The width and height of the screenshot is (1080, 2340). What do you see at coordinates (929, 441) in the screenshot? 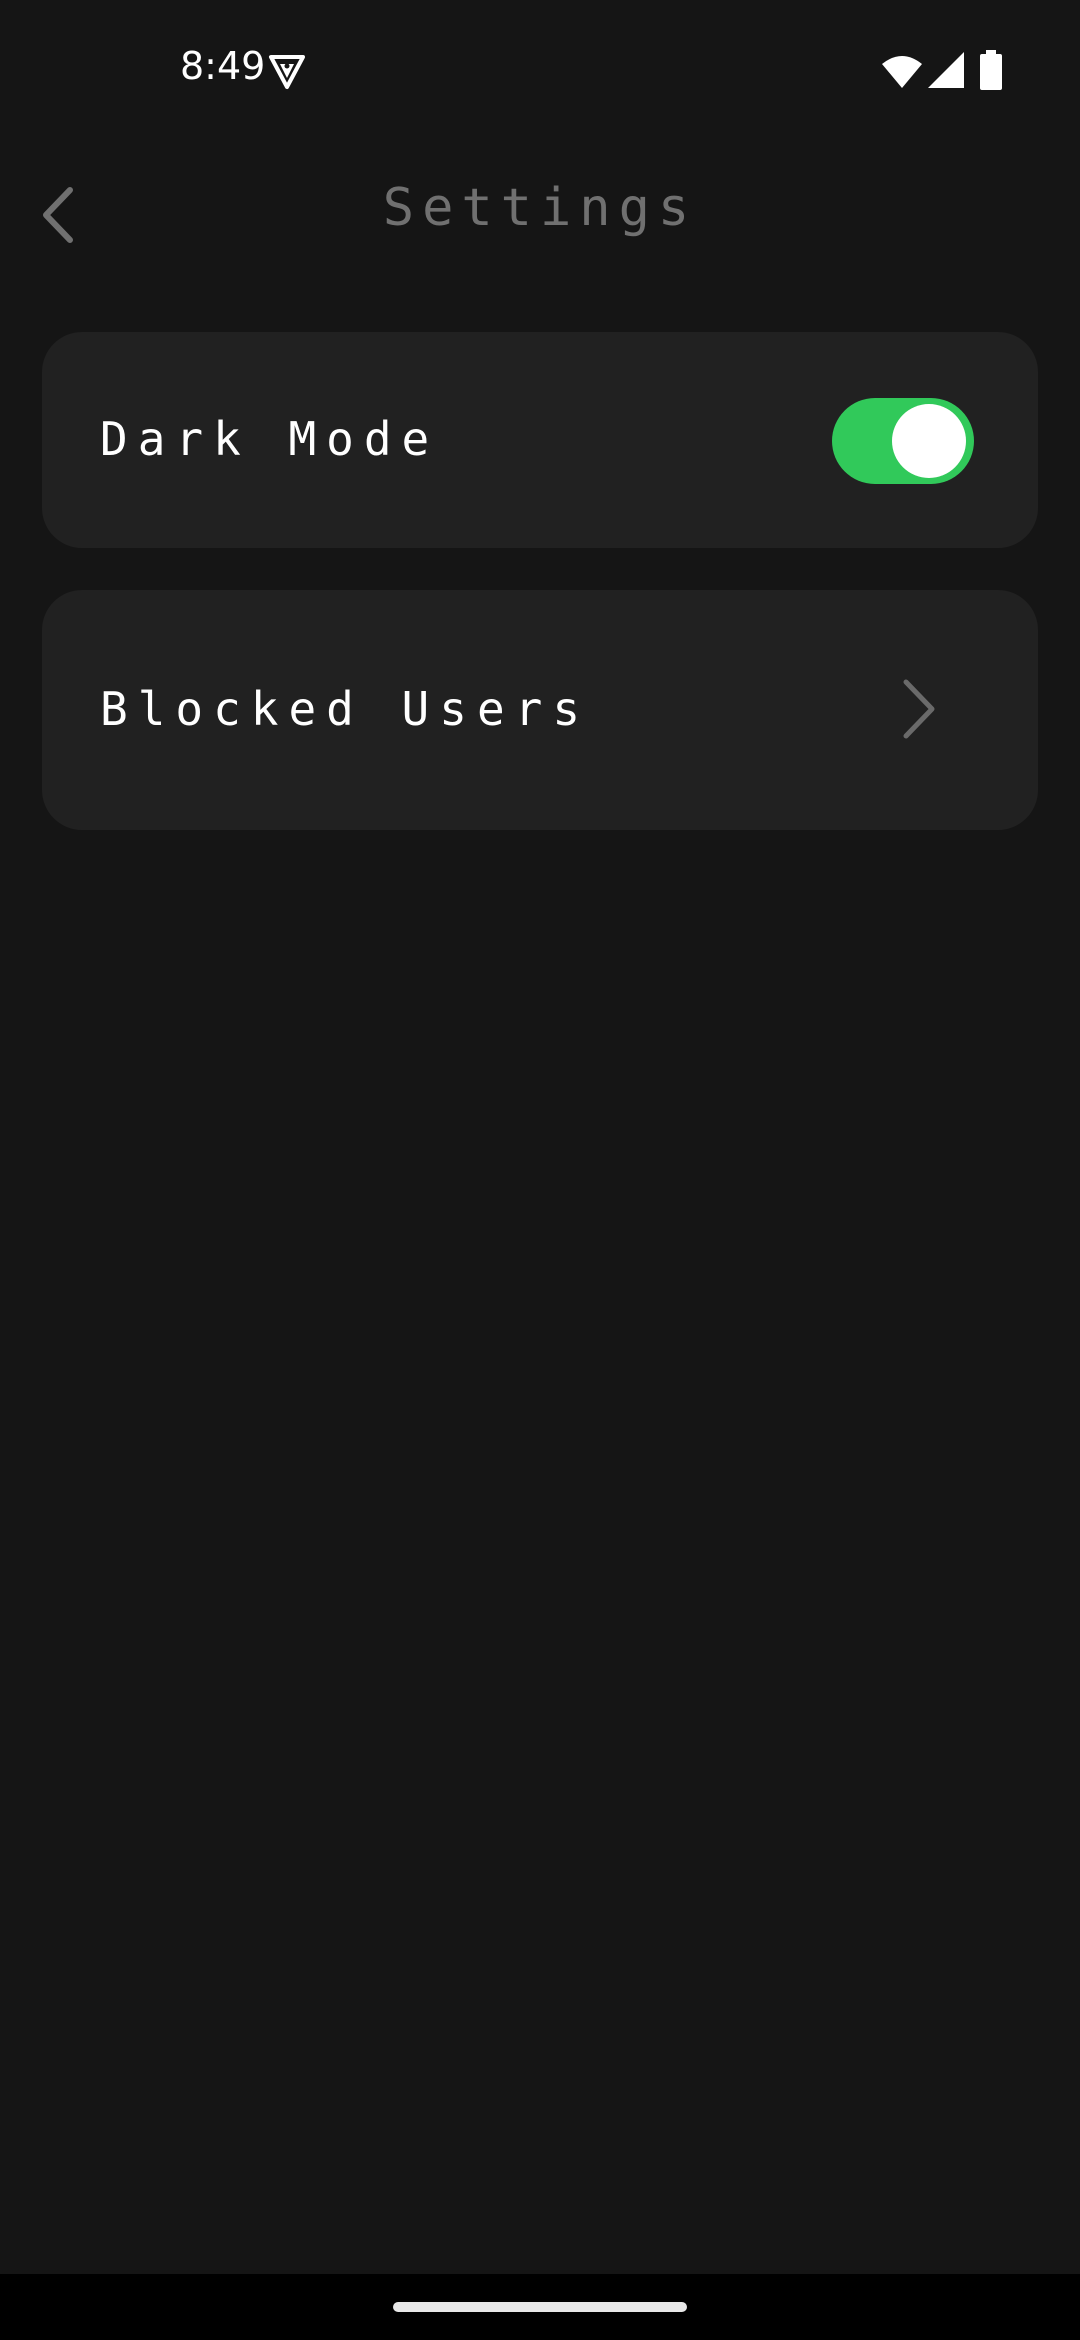
I see `toggle-knob` at bounding box center [929, 441].